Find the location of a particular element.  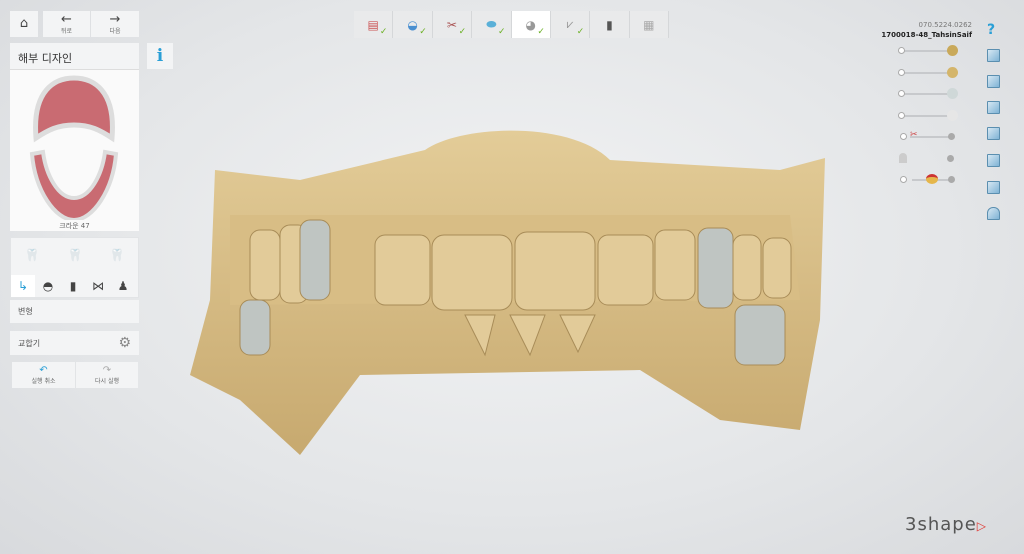

articulator-label: 교합기 is located at coordinates (29, 343).